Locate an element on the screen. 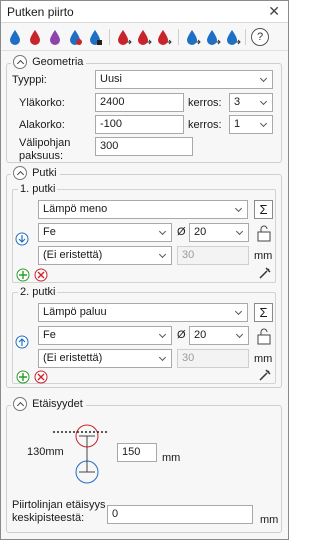 The image size is (320, 540). ylakorko-input: 2400 is located at coordinates (139, 102).